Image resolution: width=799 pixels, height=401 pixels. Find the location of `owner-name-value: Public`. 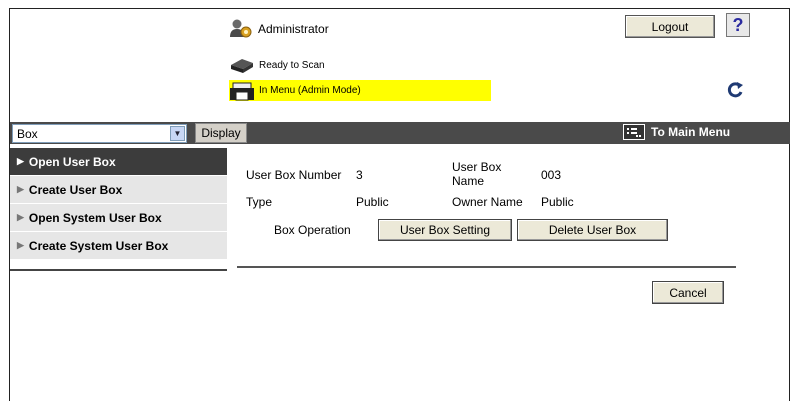

owner-name-value: Public is located at coordinates (557, 202).